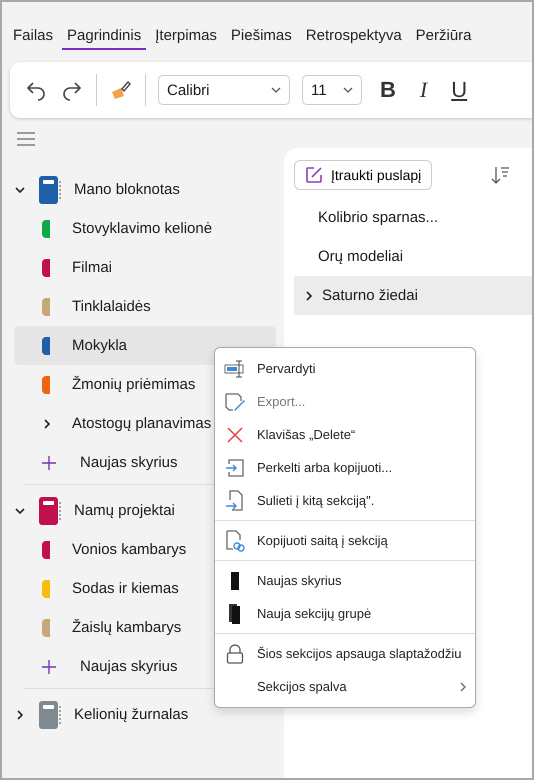 This screenshot has width=534, height=780. Describe the element at coordinates (345, 500) in the screenshot. I see `menu-item: Sulieti į kitą sekciją".` at that location.